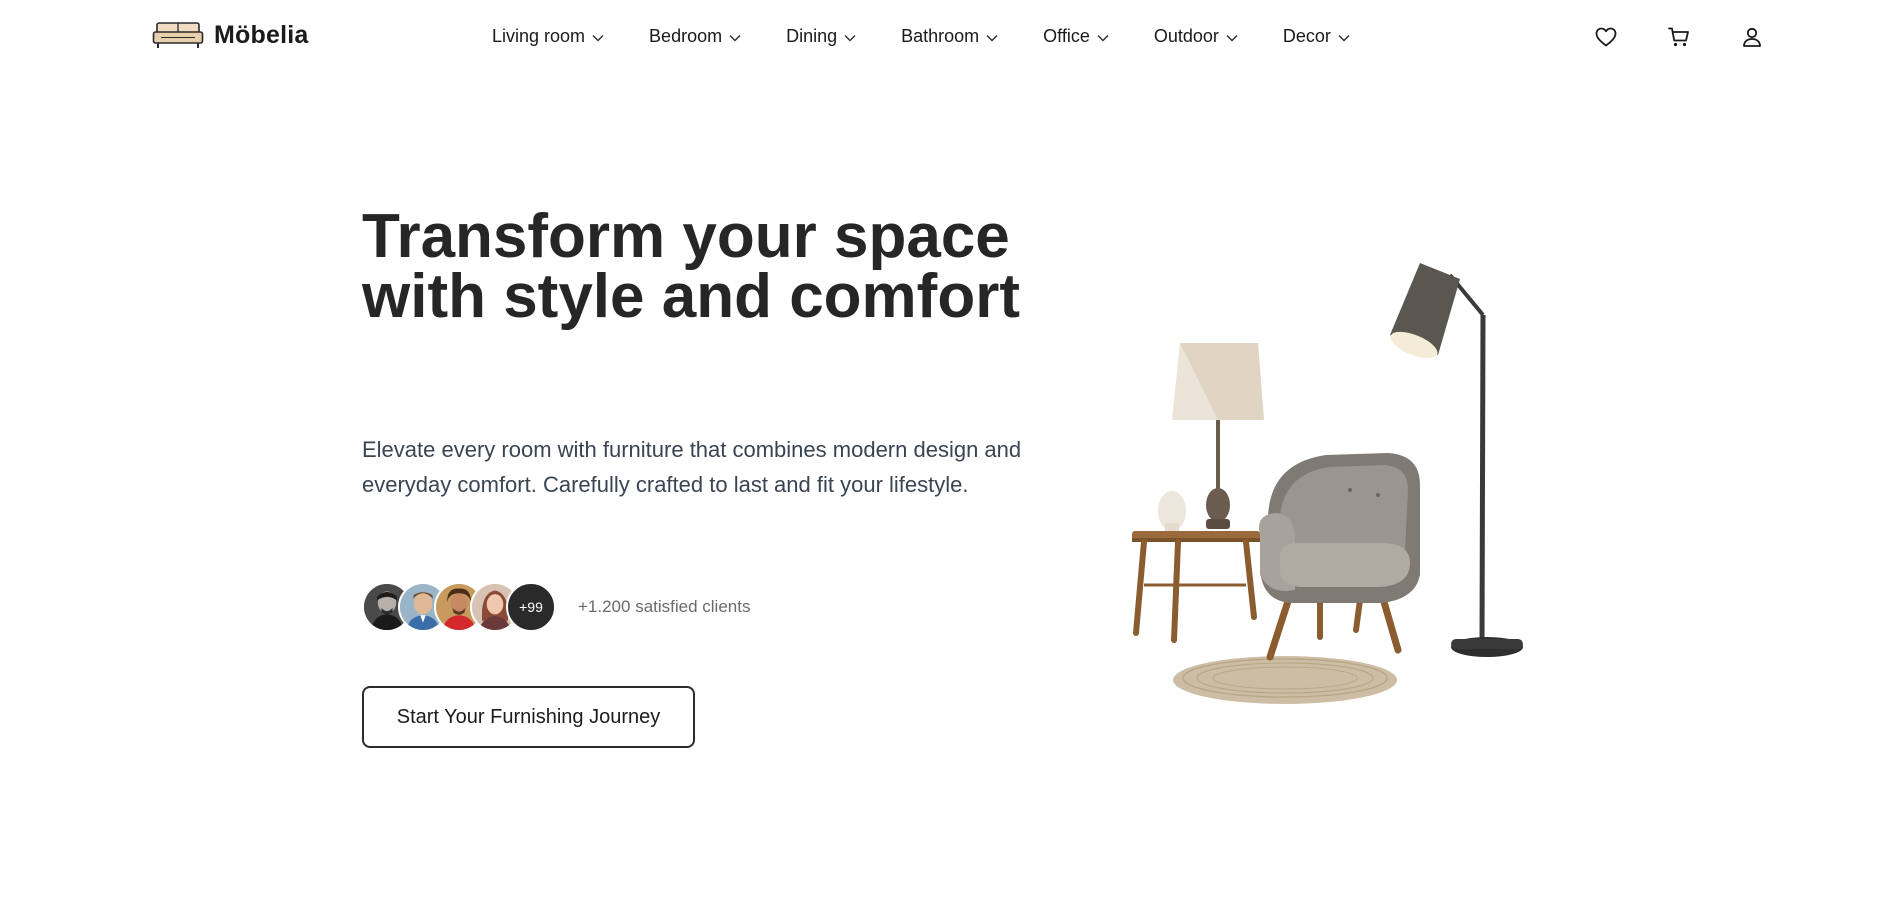  I want to click on nav-item-dining: Dining, so click(821, 36).